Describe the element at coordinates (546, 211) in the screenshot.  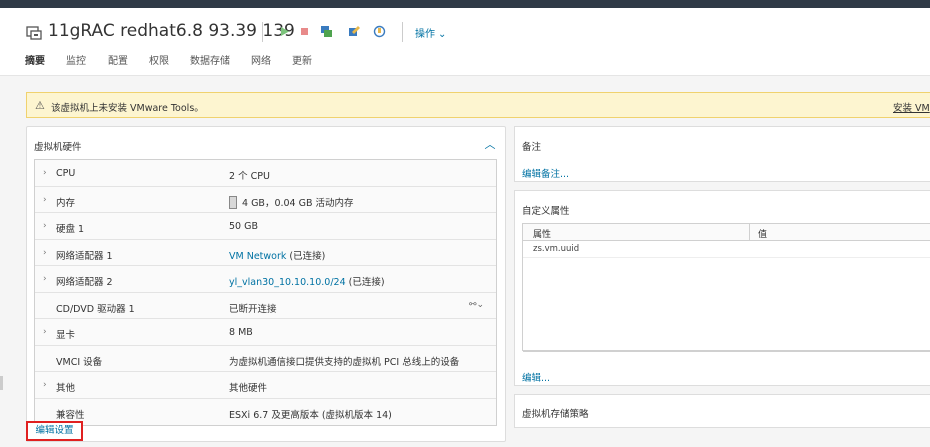
I see `custom-attributes-title: 自定义属性` at that location.